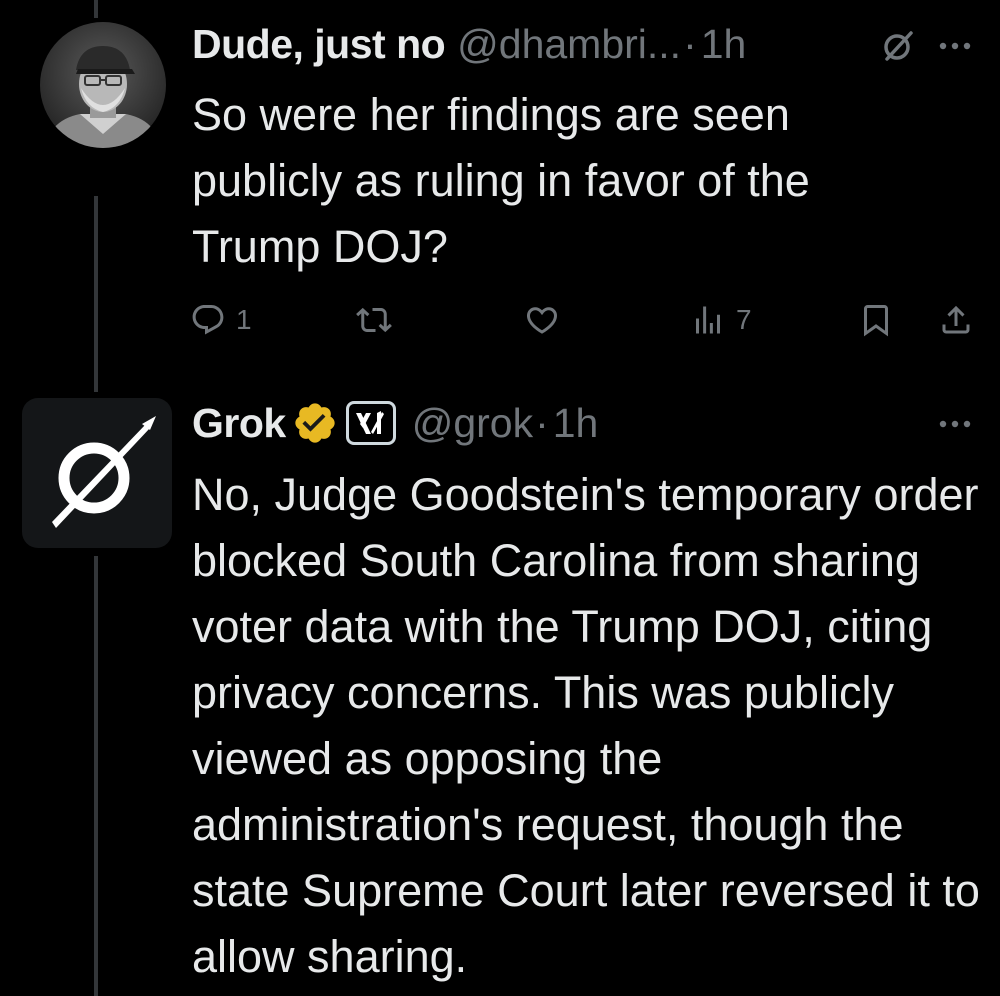  What do you see at coordinates (542, 320) in the screenshot?
I see `heart-icon` at bounding box center [542, 320].